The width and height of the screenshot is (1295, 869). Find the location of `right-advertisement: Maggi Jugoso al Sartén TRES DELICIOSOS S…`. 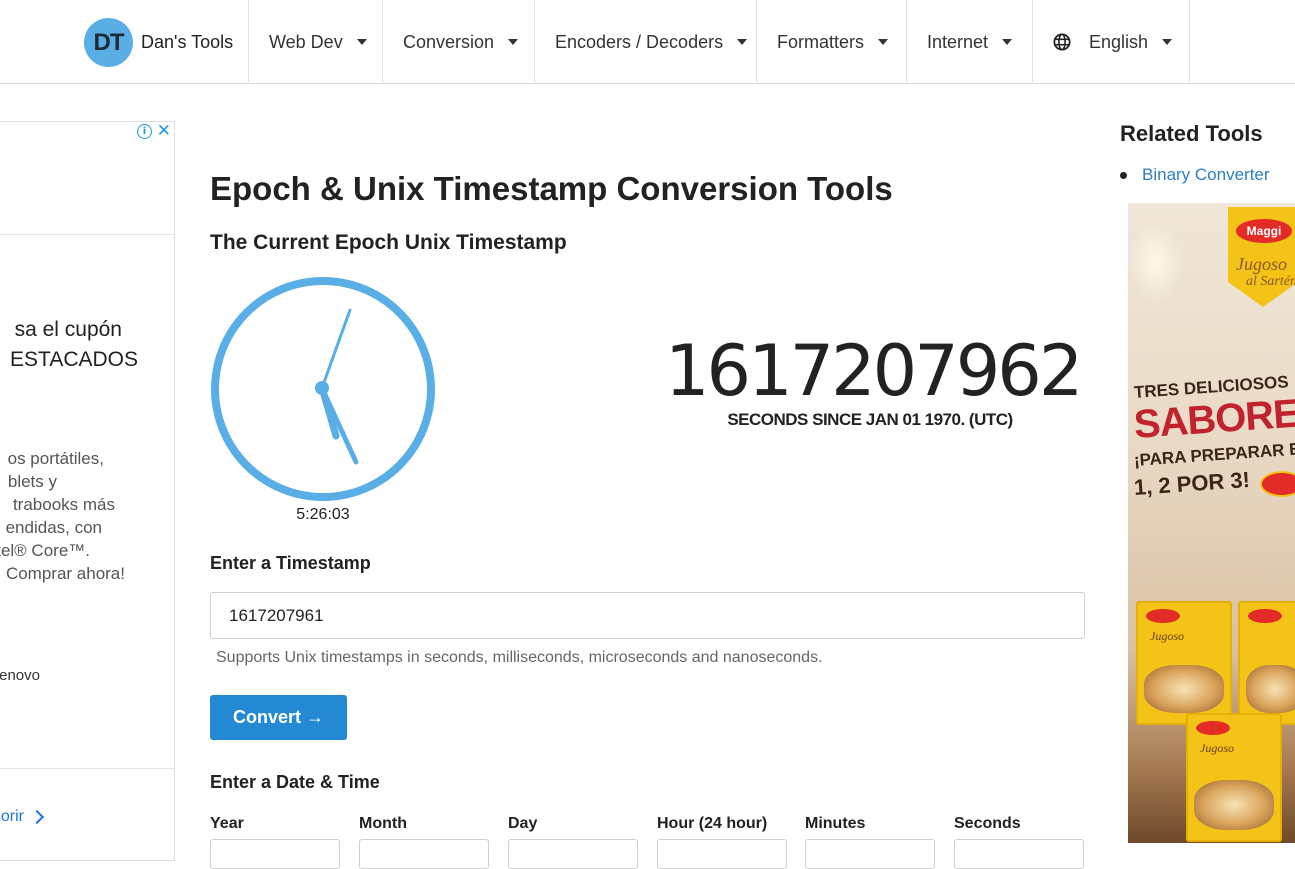

right-advertisement: Maggi Jugoso al Sartén TRES DELICIOSOS S… is located at coordinates (1211, 523).